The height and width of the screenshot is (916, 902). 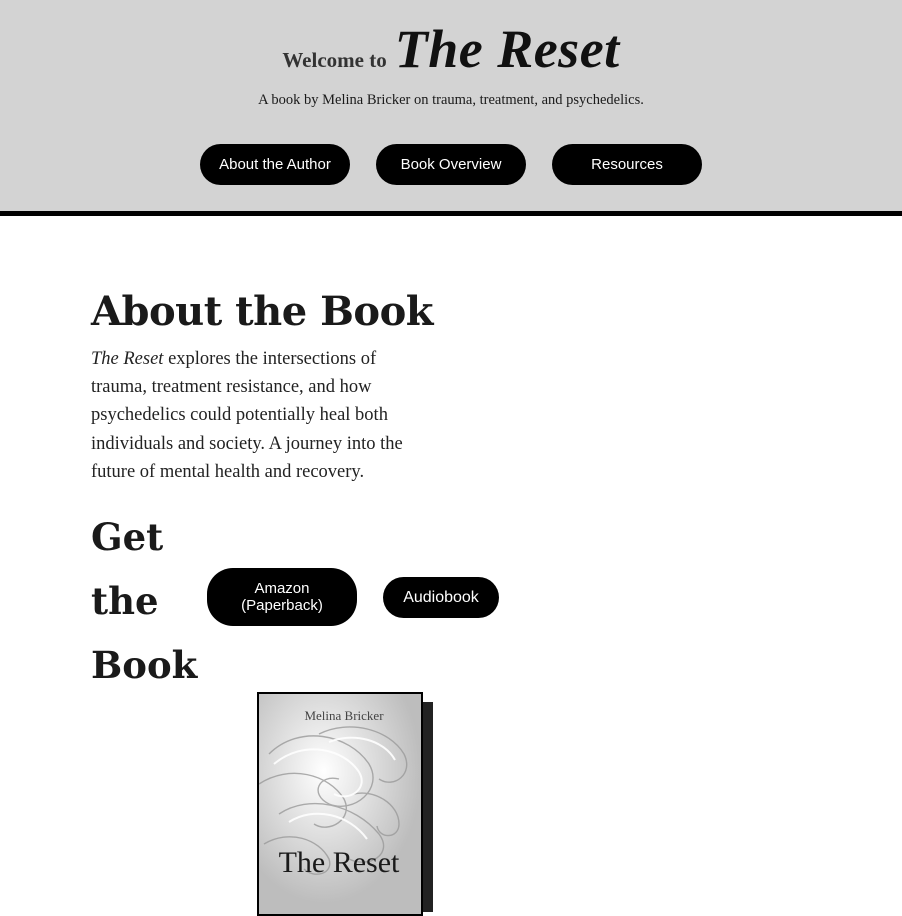 What do you see at coordinates (262, 311) in the screenshot?
I see `about-heading: About the Book` at bounding box center [262, 311].